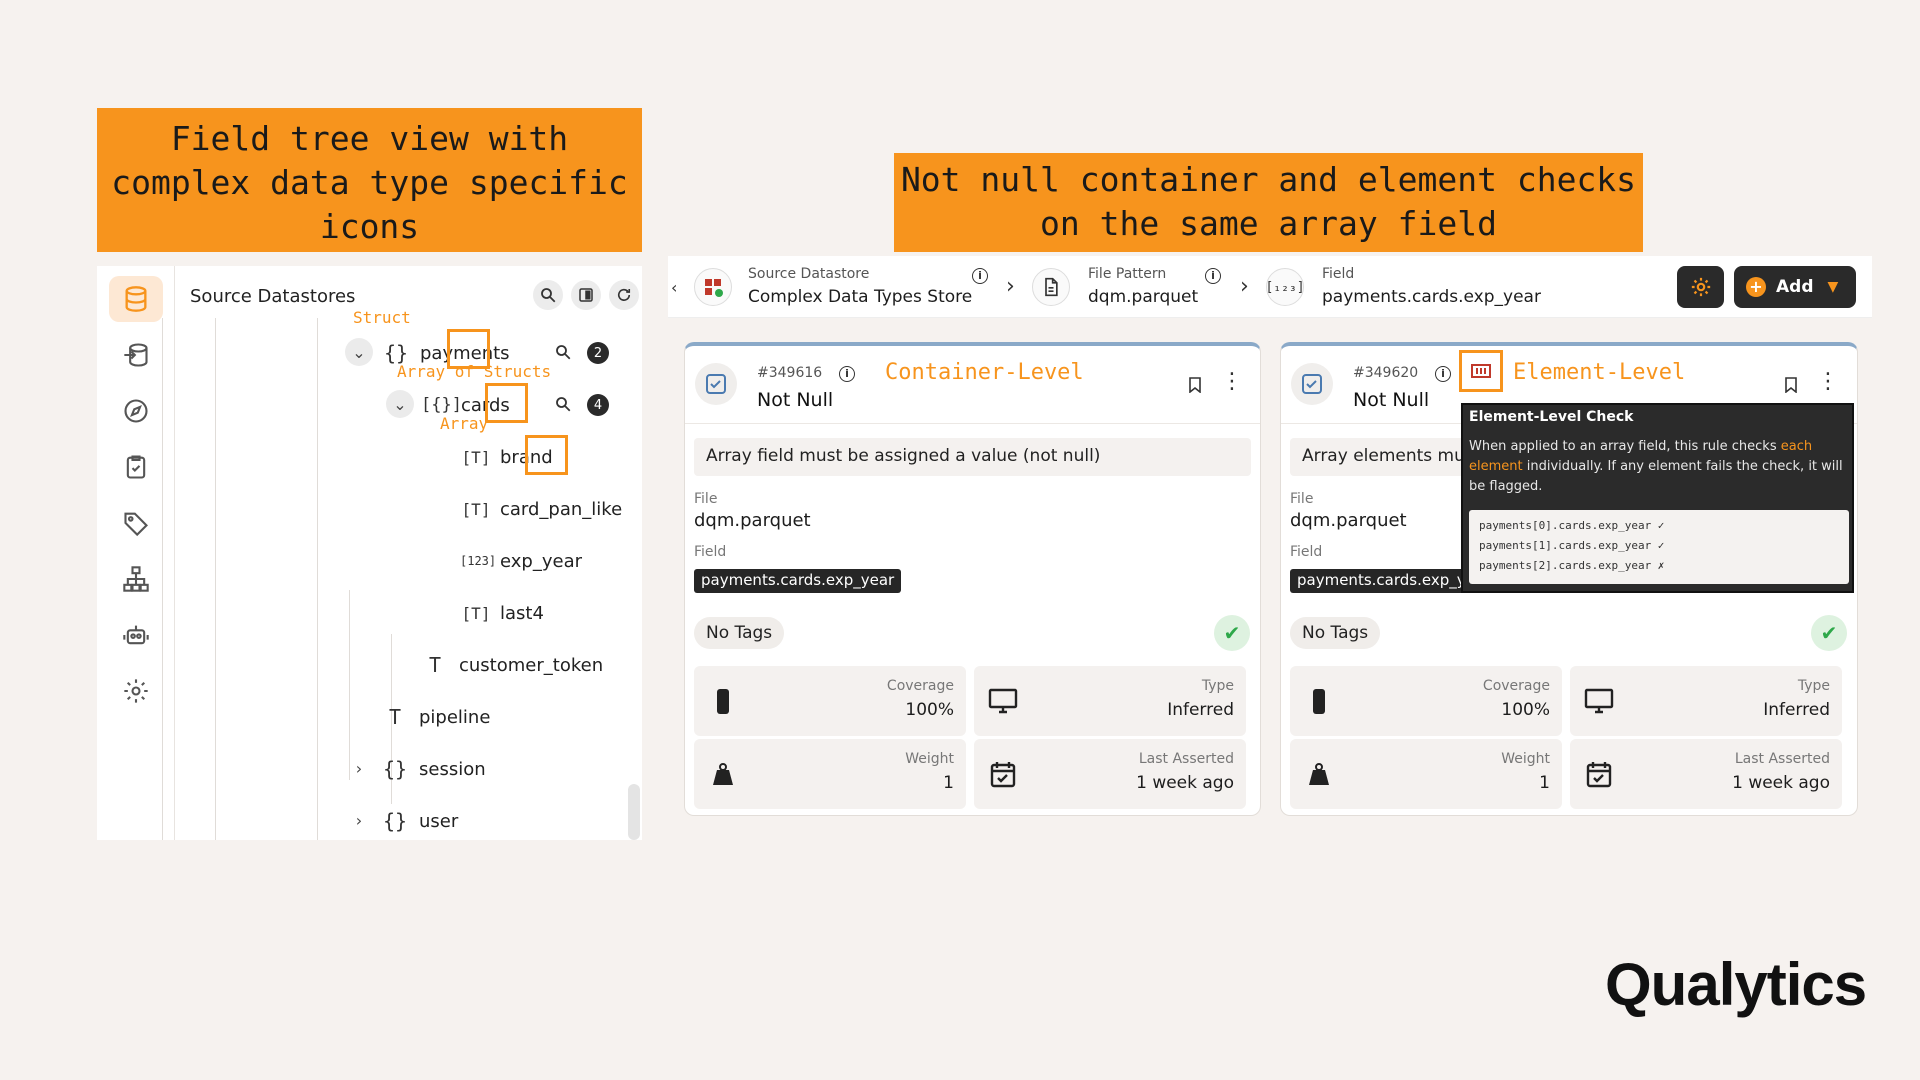 The image size is (1920, 1080). Describe the element at coordinates (674, 287) in the screenshot. I see `back-icon: ‹` at that location.